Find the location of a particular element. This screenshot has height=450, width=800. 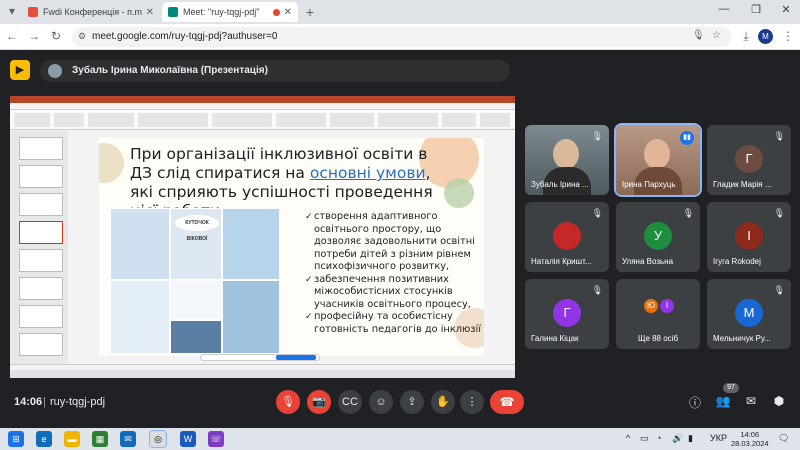

participant-tile: 🎙 У Уляна Возьна is located at coordinates (658, 237).